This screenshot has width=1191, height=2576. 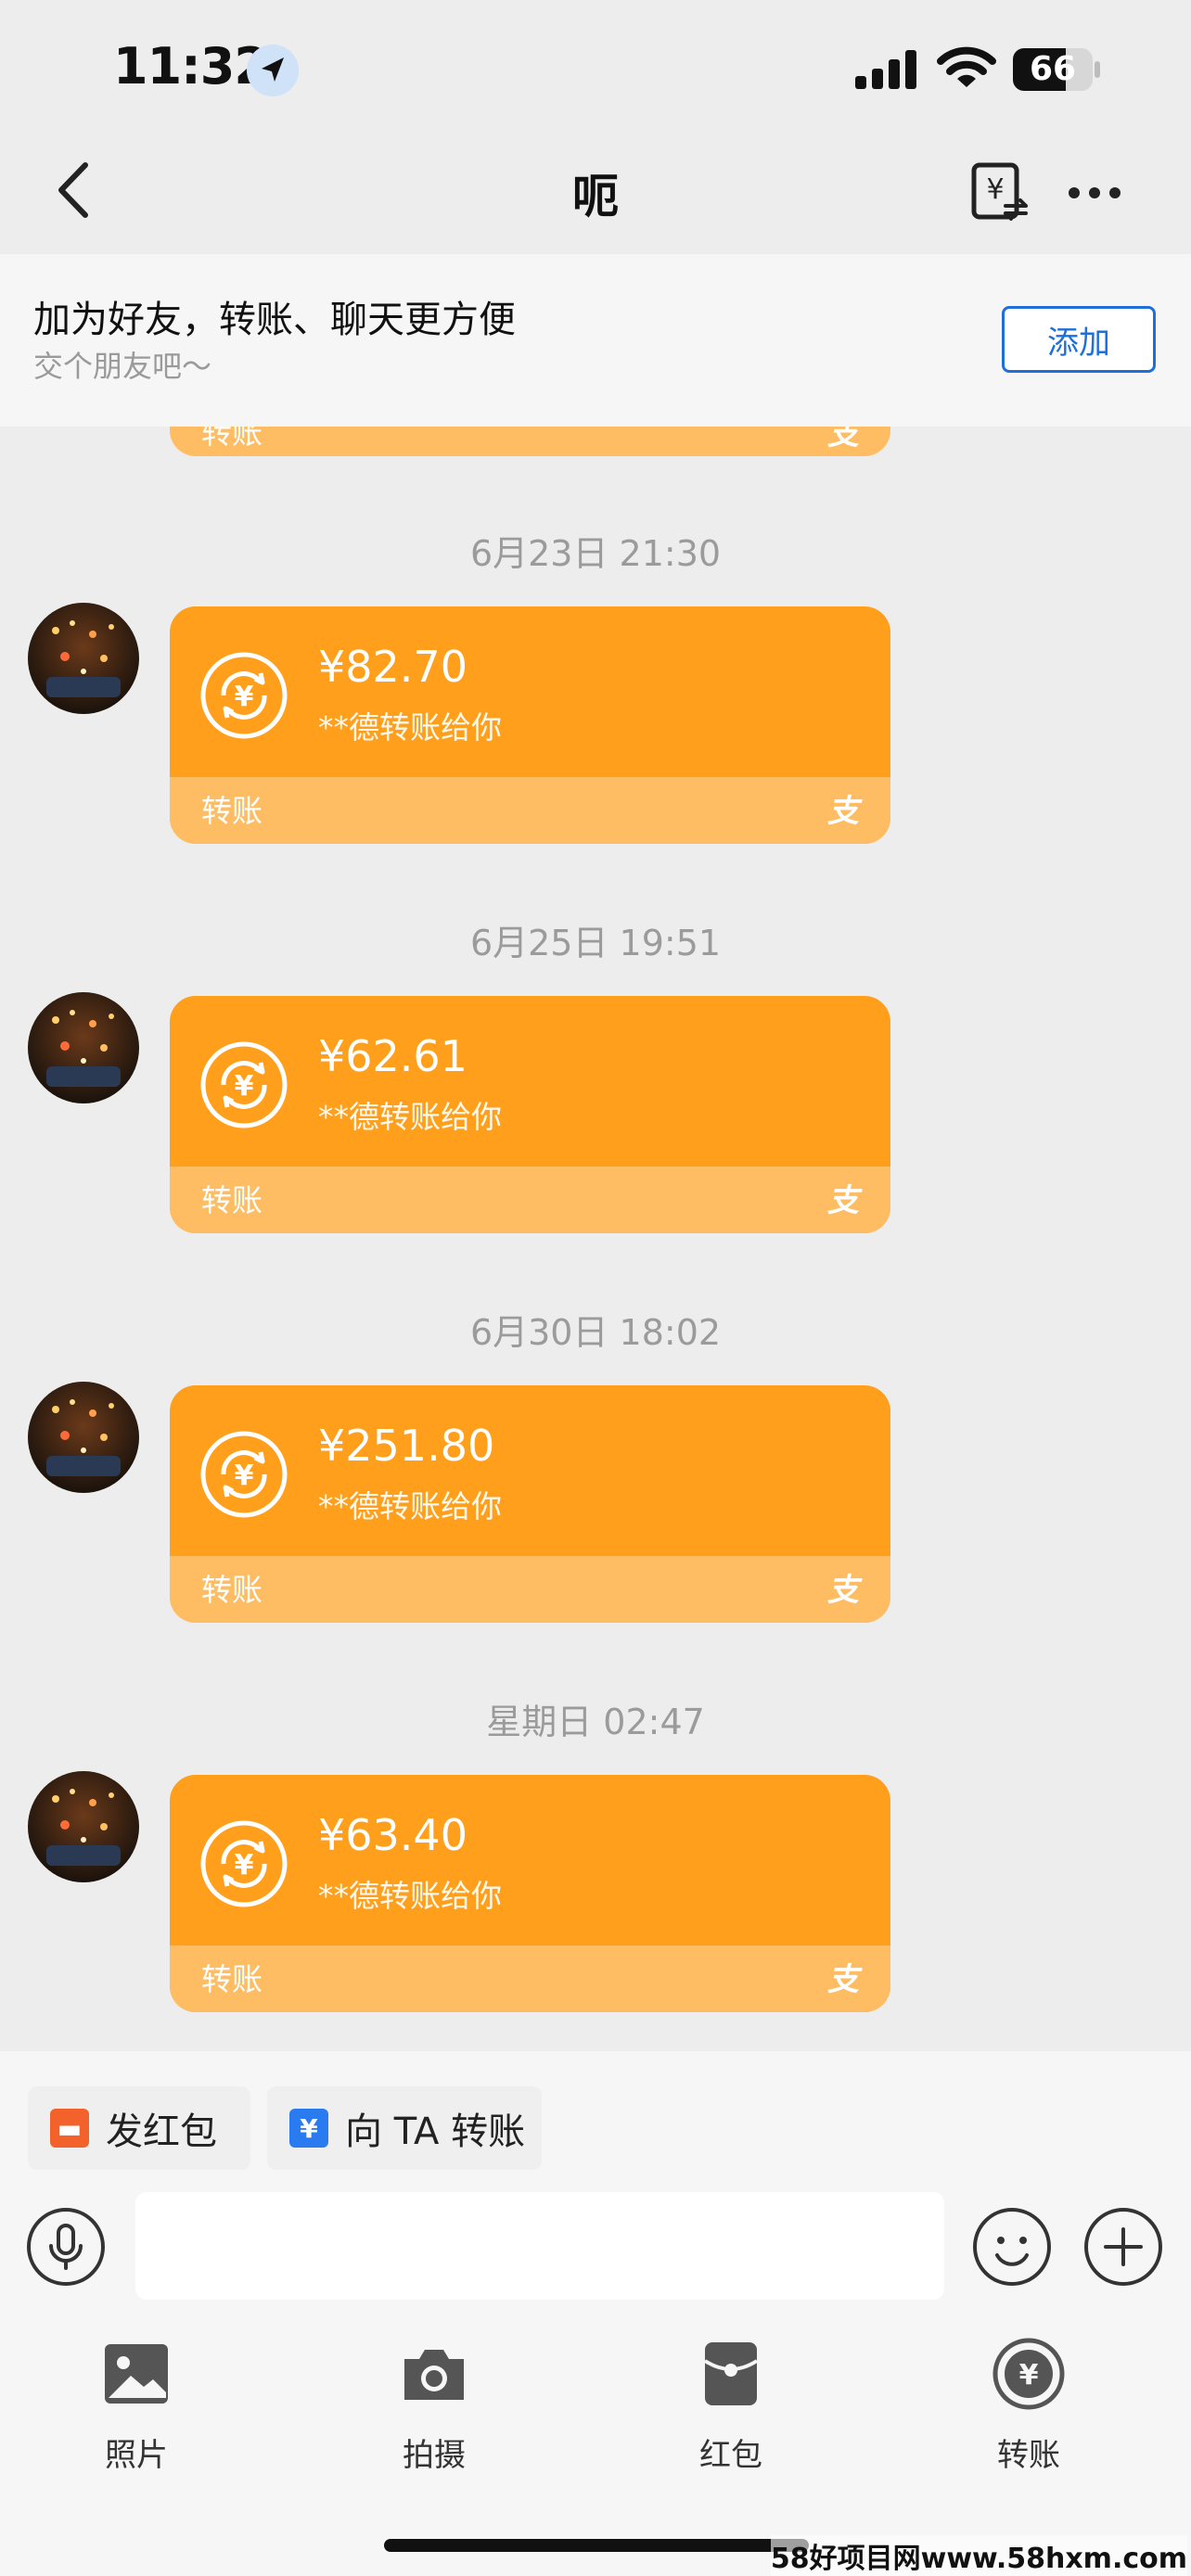 What do you see at coordinates (1123, 2247) in the screenshot?
I see `plus-button` at bounding box center [1123, 2247].